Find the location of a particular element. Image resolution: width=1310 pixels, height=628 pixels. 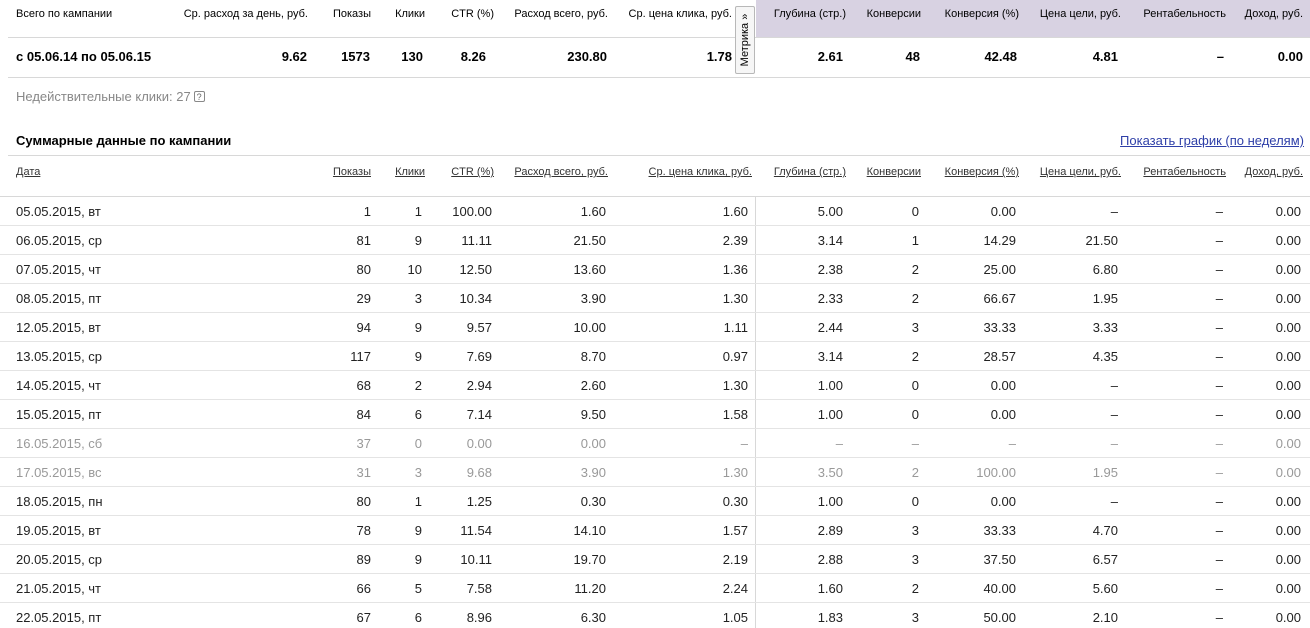

summary-header-total: Всего по кампании is located at coordinates (64, 14).